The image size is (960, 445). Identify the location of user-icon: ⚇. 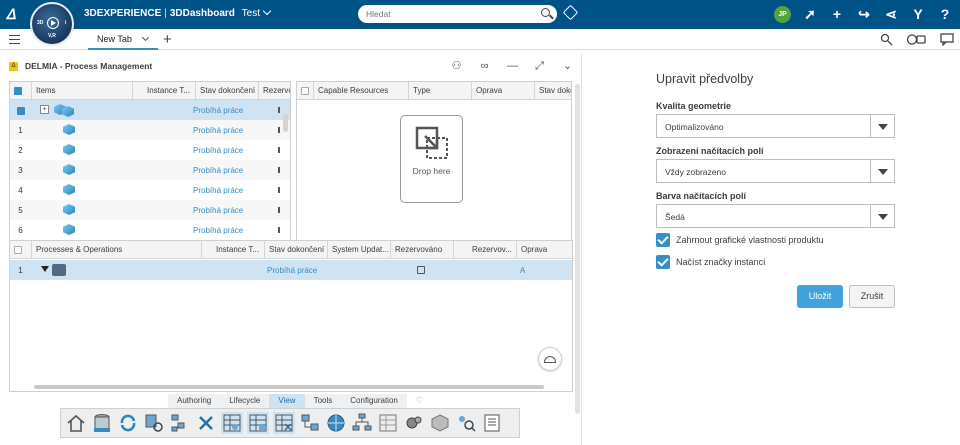
(456, 66).